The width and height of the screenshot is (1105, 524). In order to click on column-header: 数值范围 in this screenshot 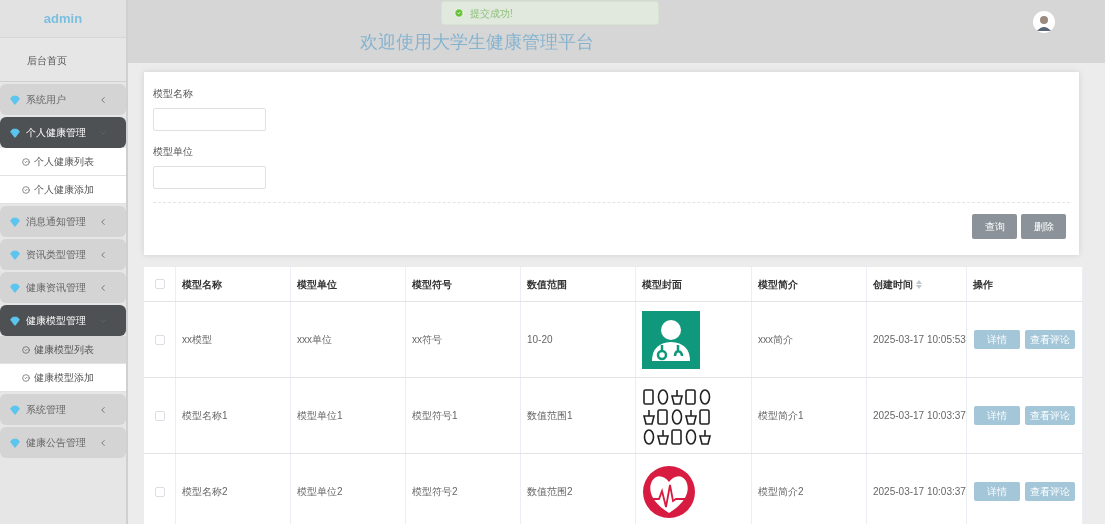, I will do `click(547, 284)`.